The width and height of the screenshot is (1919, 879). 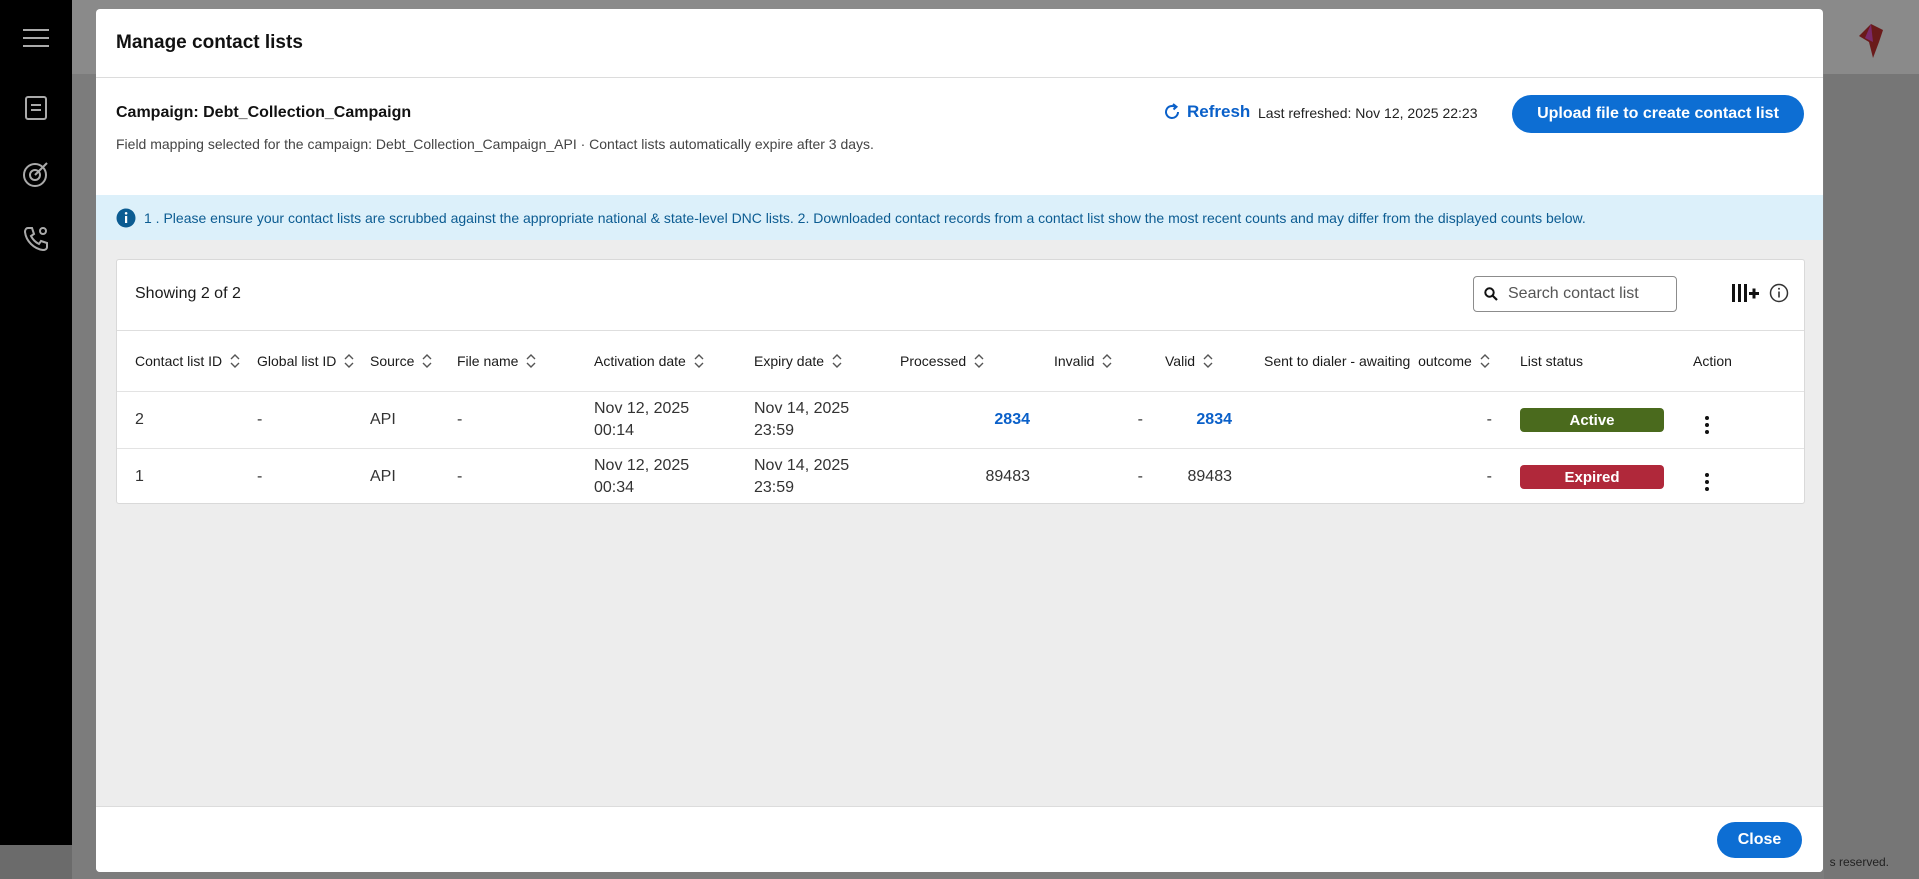 What do you see at coordinates (1172, 111) in the screenshot?
I see `refresh-icon` at bounding box center [1172, 111].